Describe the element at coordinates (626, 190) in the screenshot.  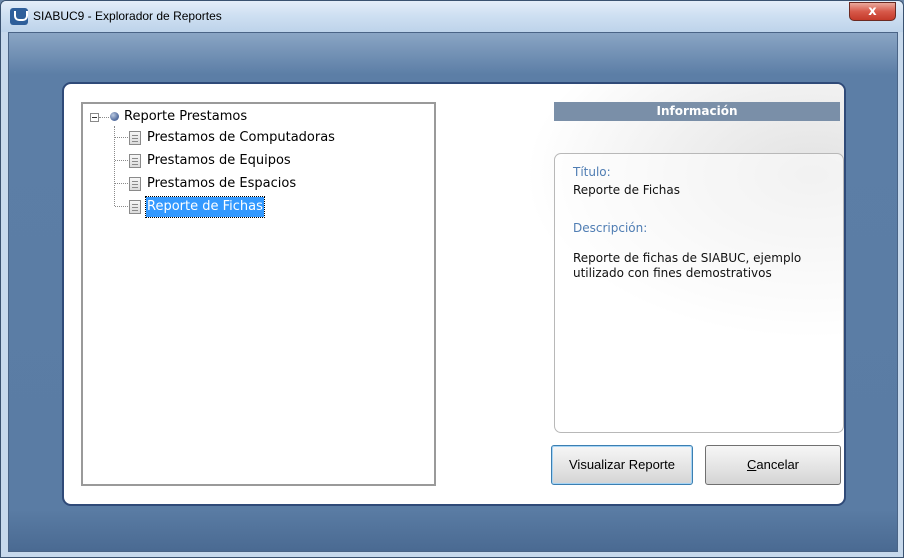
I see `info-title-value: Reporte de Fichas` at that location.